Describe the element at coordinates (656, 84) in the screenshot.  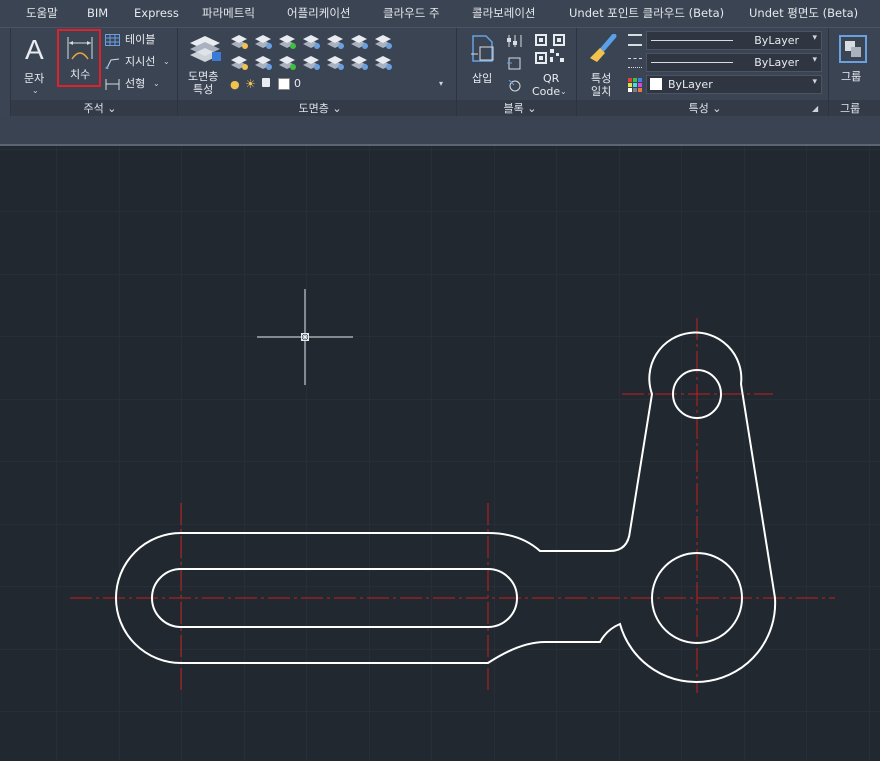
I see `color-swatch` at that location.